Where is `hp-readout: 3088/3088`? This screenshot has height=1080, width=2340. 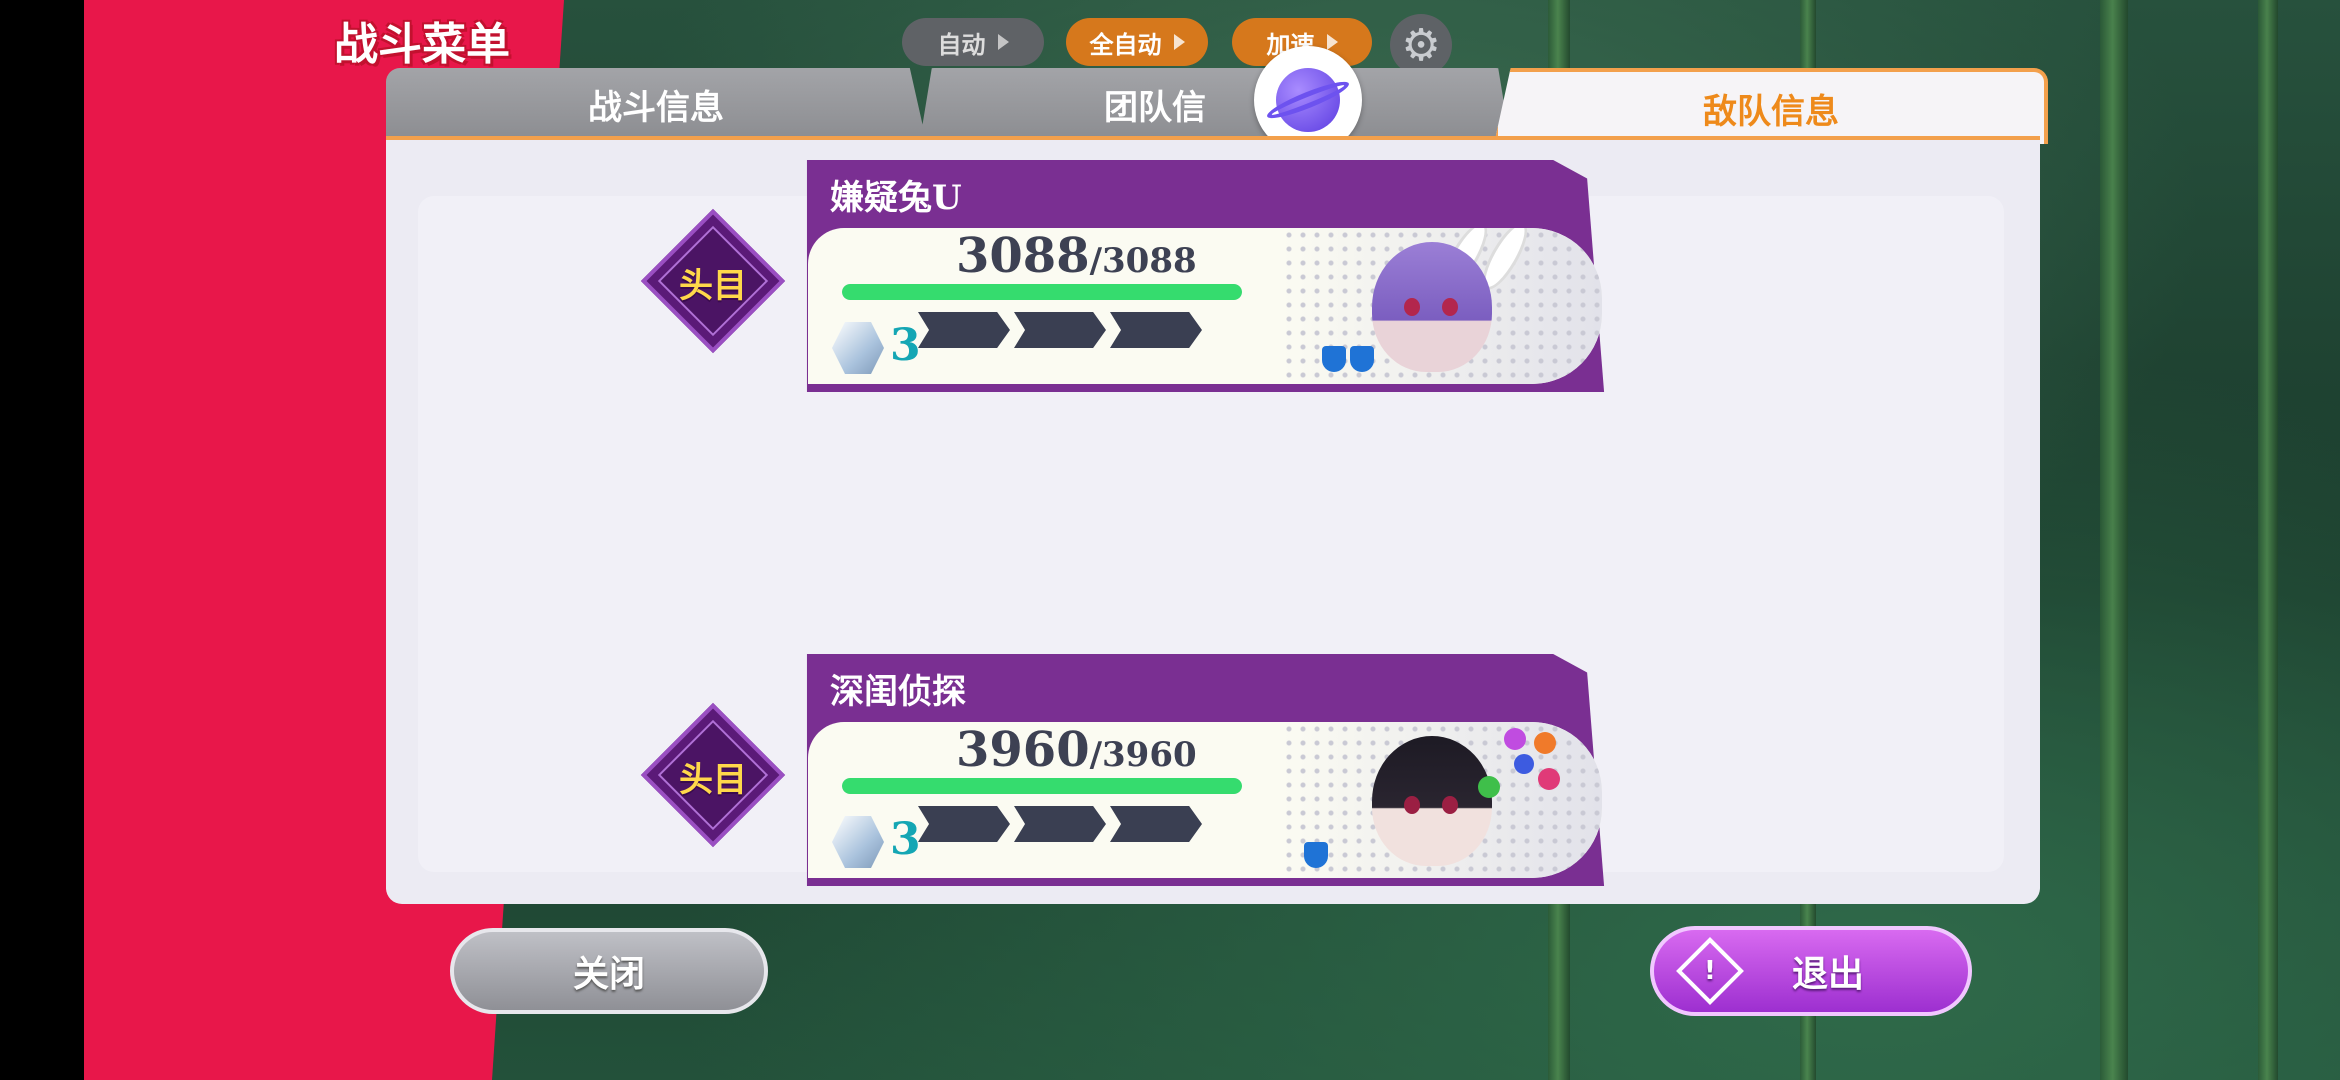 hp-readout: 3088/3088 is located at coordinates (1076, 256).